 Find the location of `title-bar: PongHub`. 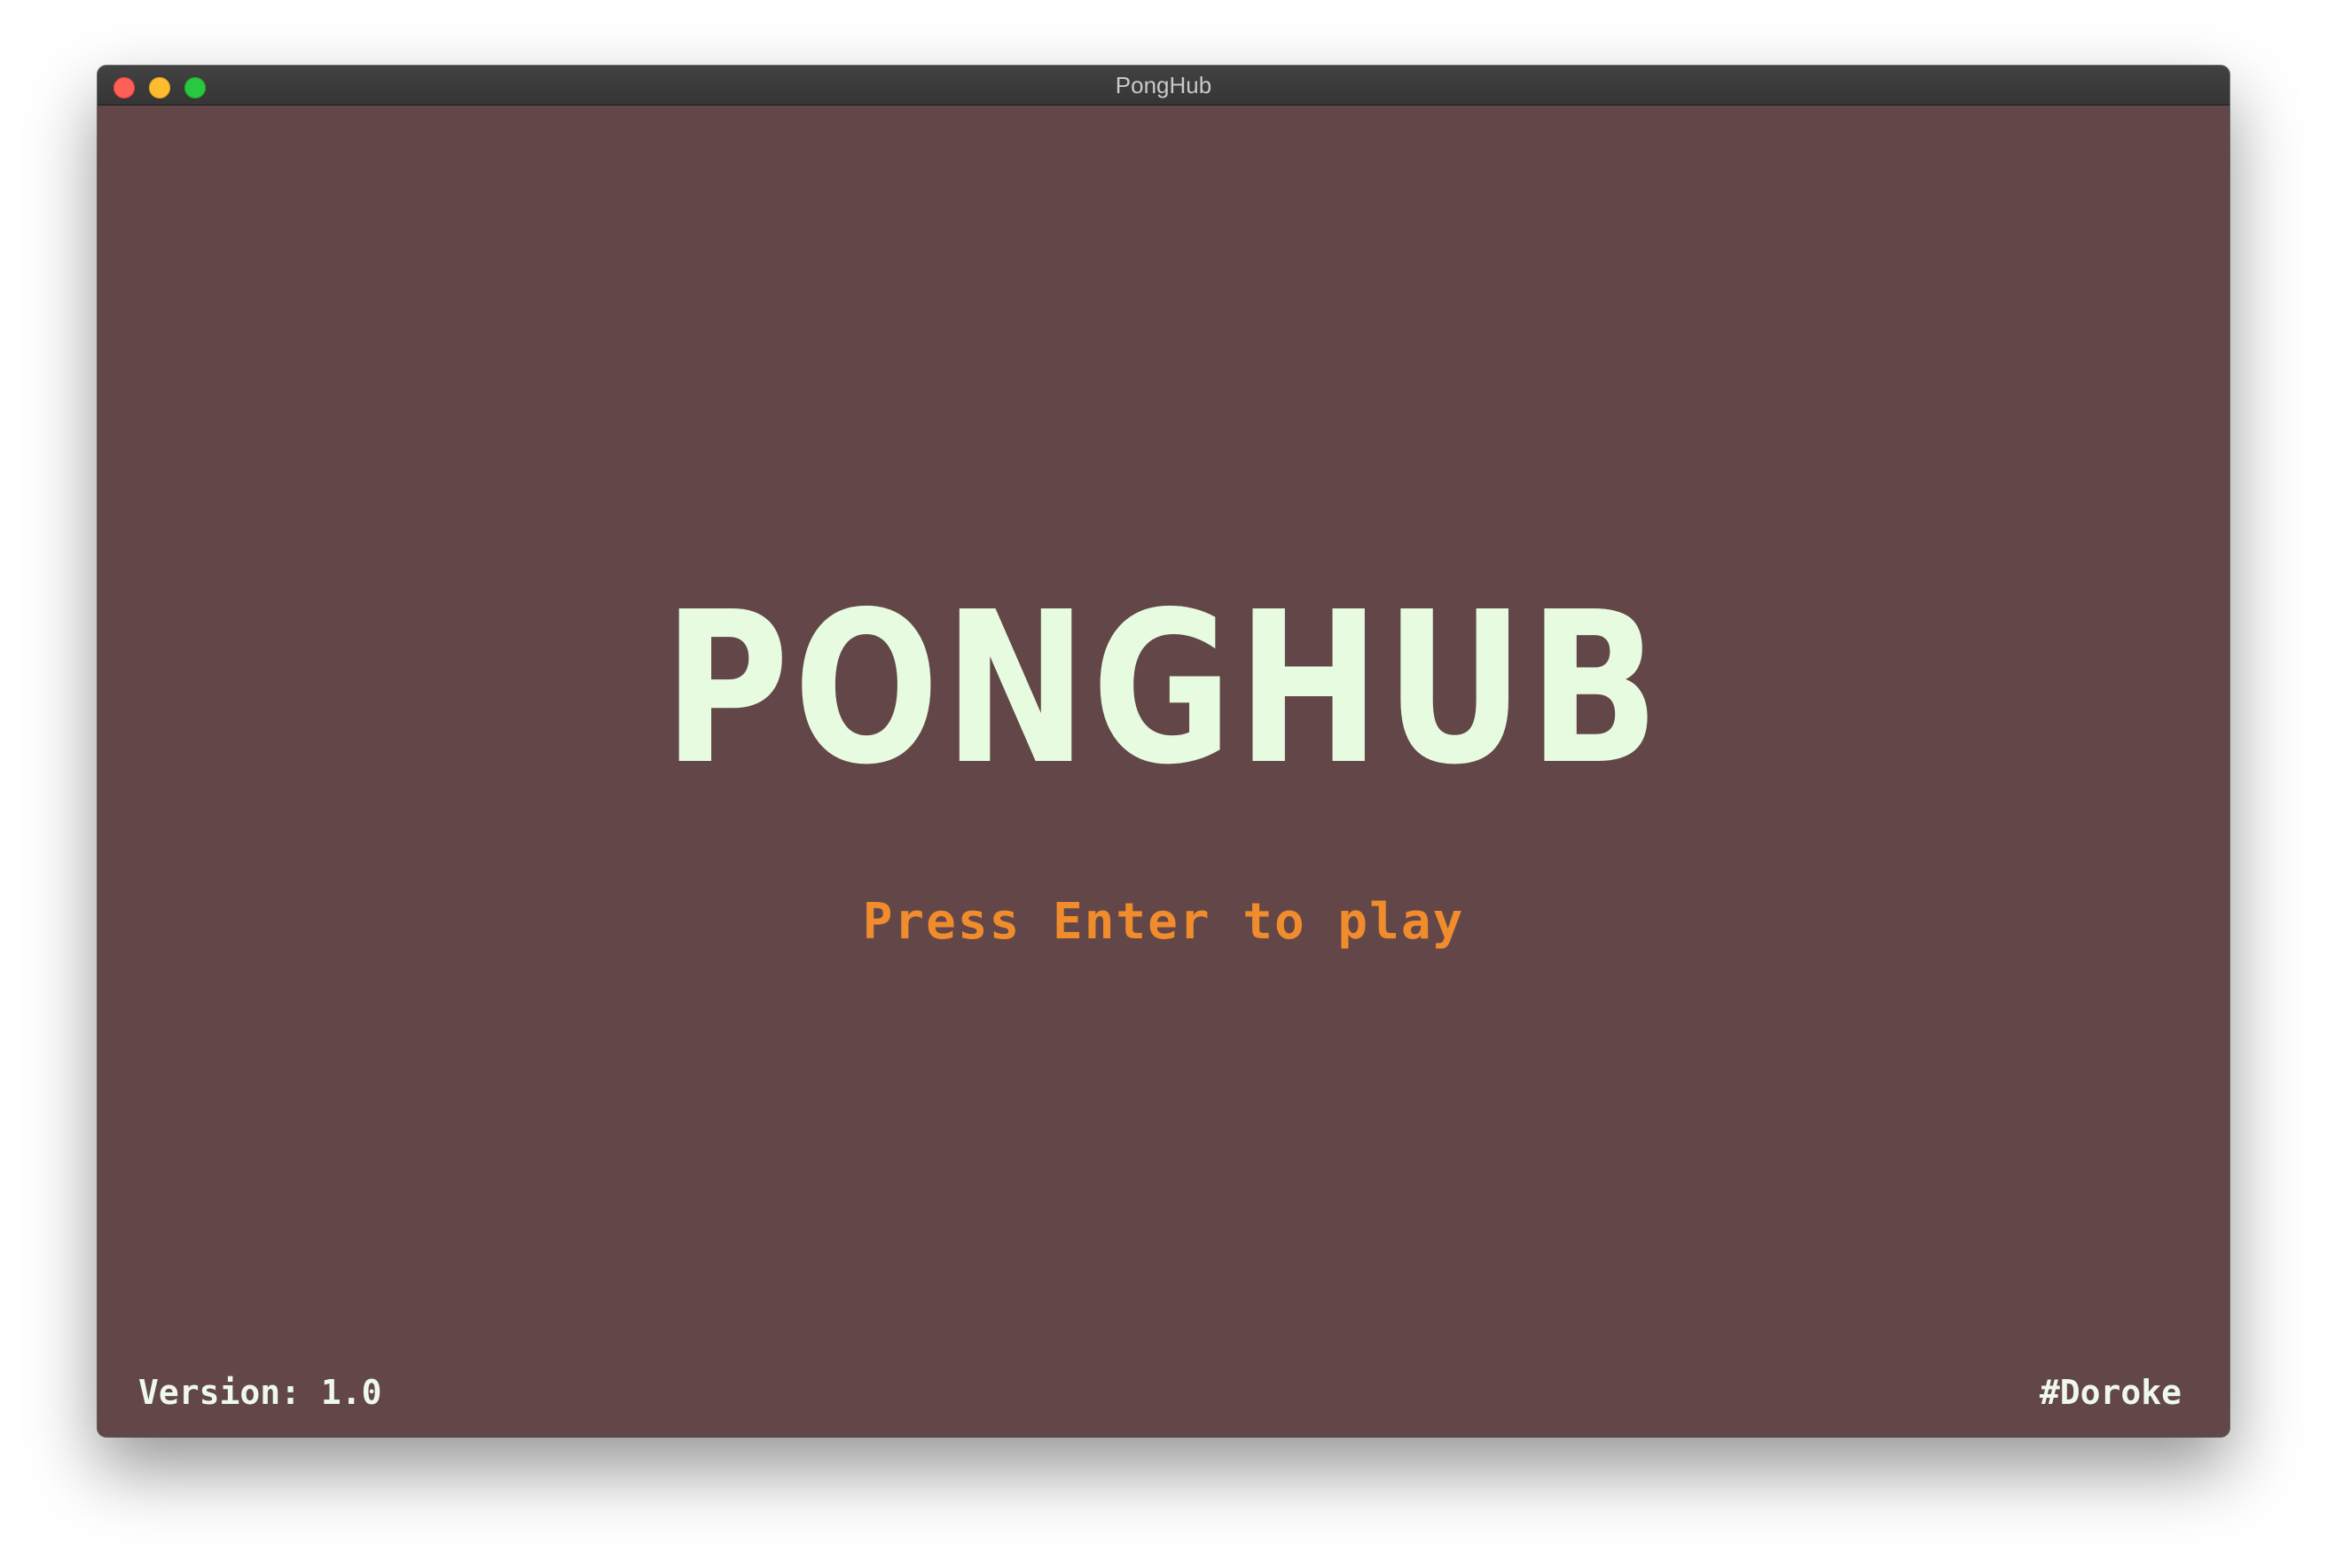

title-bar: PongHub is located at coordinates (1163, 86).